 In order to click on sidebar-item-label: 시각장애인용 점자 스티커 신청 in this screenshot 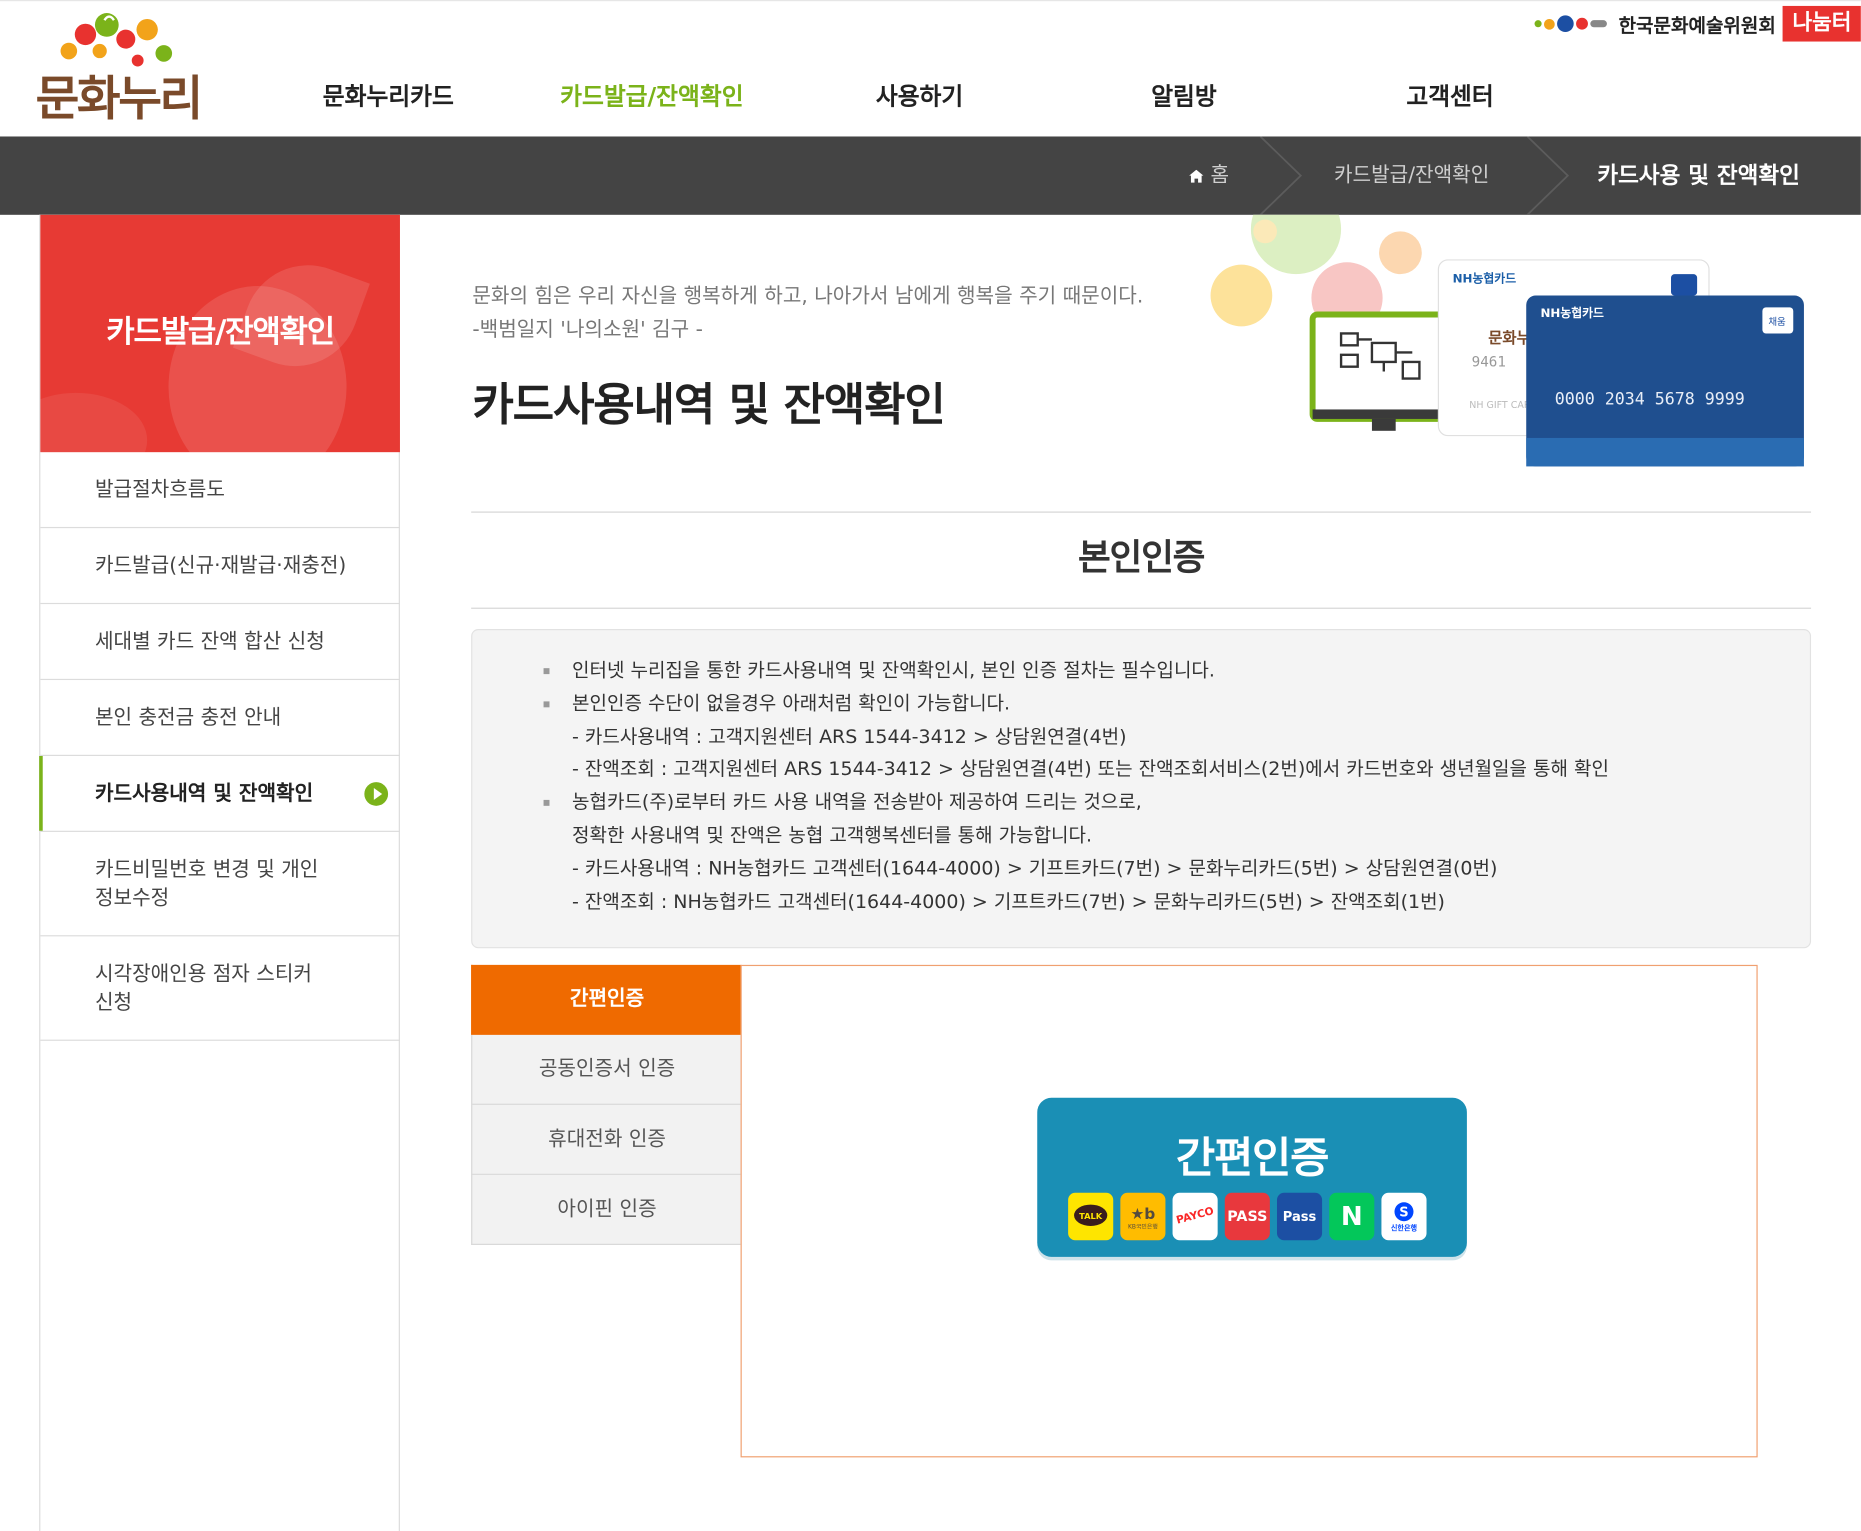, I will do `click(203, 988)`.